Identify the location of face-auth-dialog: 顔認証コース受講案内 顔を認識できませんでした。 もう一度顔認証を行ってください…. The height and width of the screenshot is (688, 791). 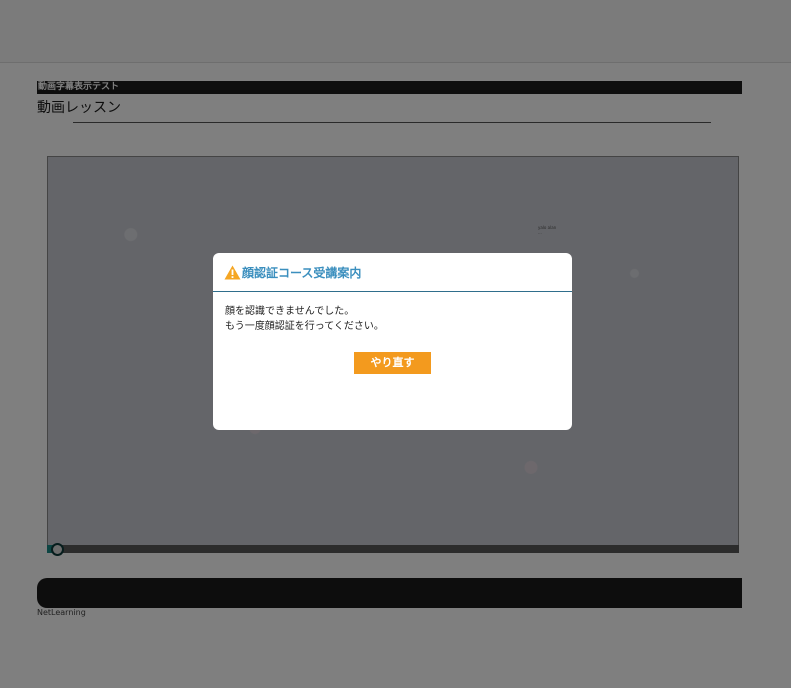
(392, 341).